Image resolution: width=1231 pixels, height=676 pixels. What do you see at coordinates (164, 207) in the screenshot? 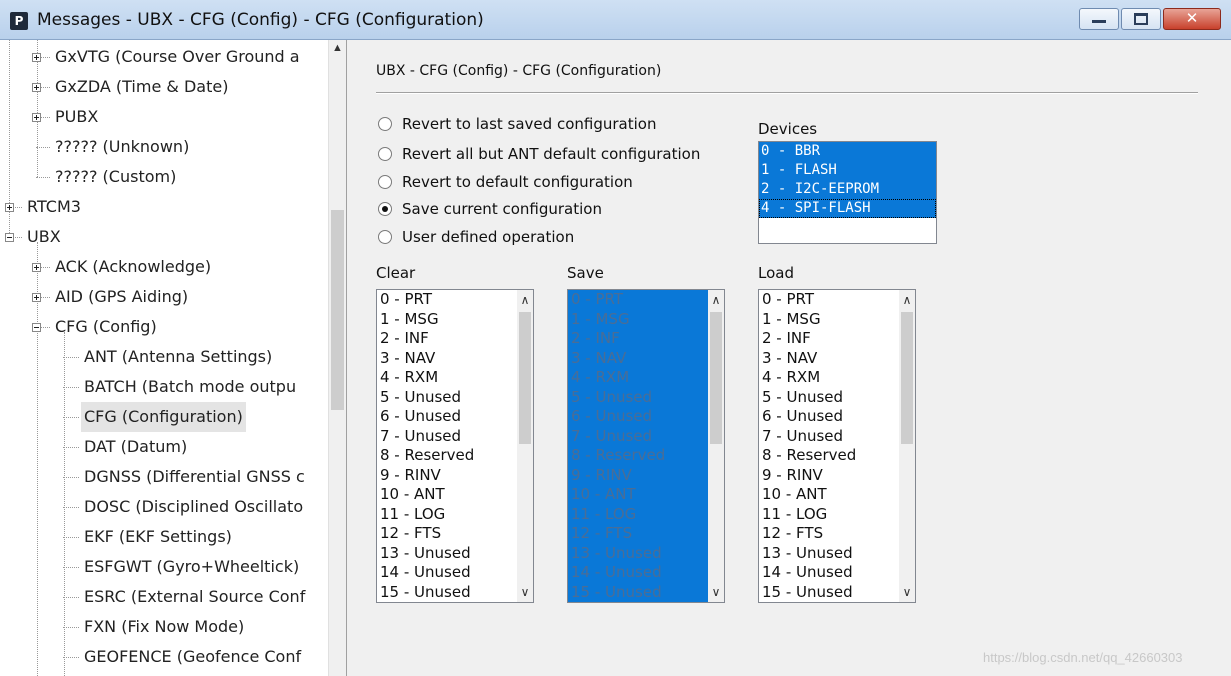
I see `tree-item: RTCM3` at bounding box center [164, 207].